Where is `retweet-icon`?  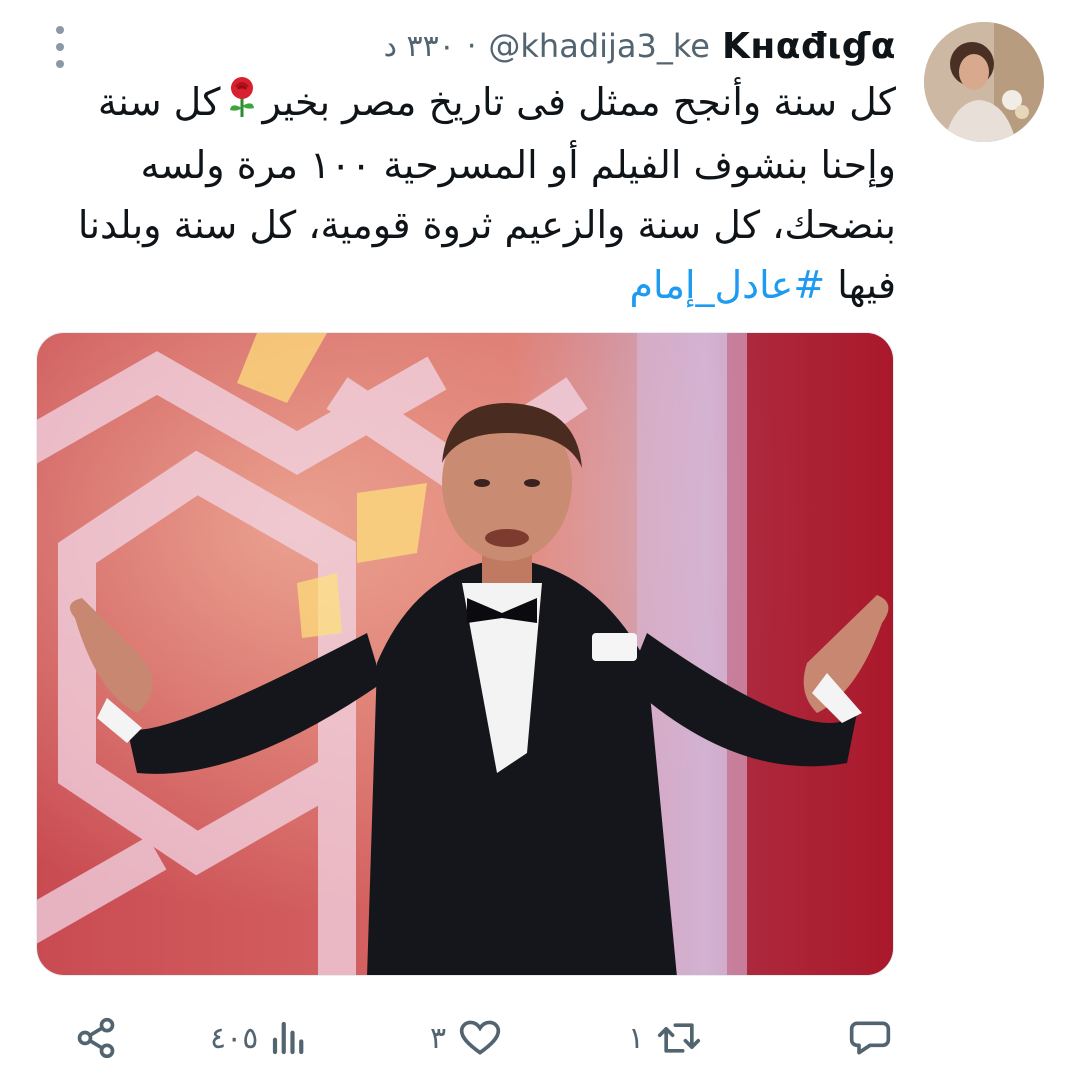
retweet-icon is located at coordinates (679, 1038).